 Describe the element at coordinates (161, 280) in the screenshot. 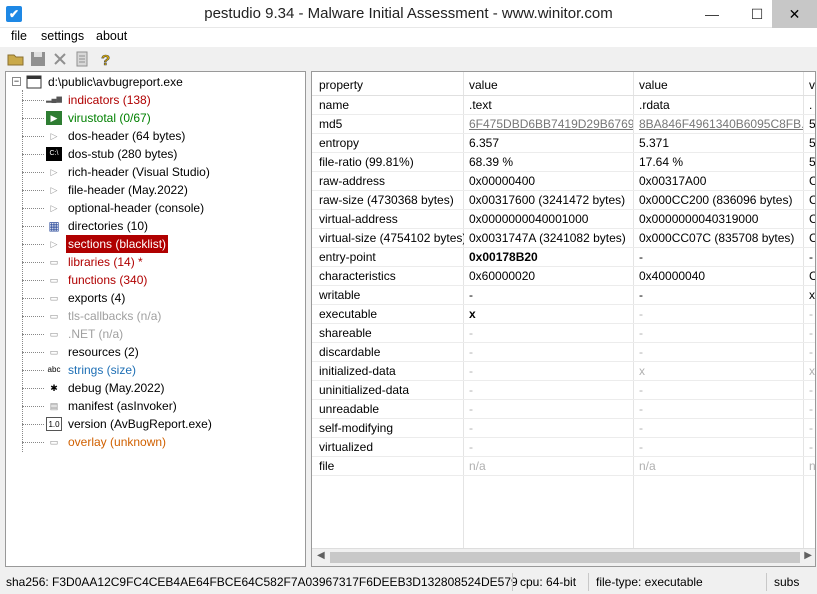

I see `tree-item: ▭ functions (340)` at that location.